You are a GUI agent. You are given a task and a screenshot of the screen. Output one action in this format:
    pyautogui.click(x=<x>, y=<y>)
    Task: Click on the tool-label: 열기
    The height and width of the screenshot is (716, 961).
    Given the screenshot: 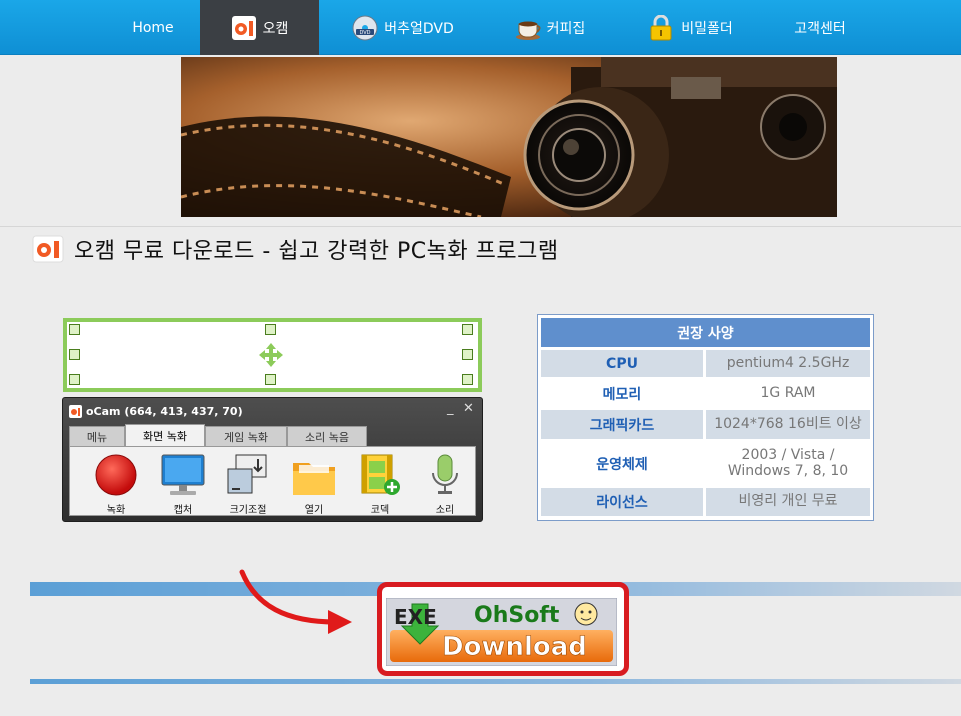 What is the action you would take?
    pyautogui.click(x=314, y=510)
    